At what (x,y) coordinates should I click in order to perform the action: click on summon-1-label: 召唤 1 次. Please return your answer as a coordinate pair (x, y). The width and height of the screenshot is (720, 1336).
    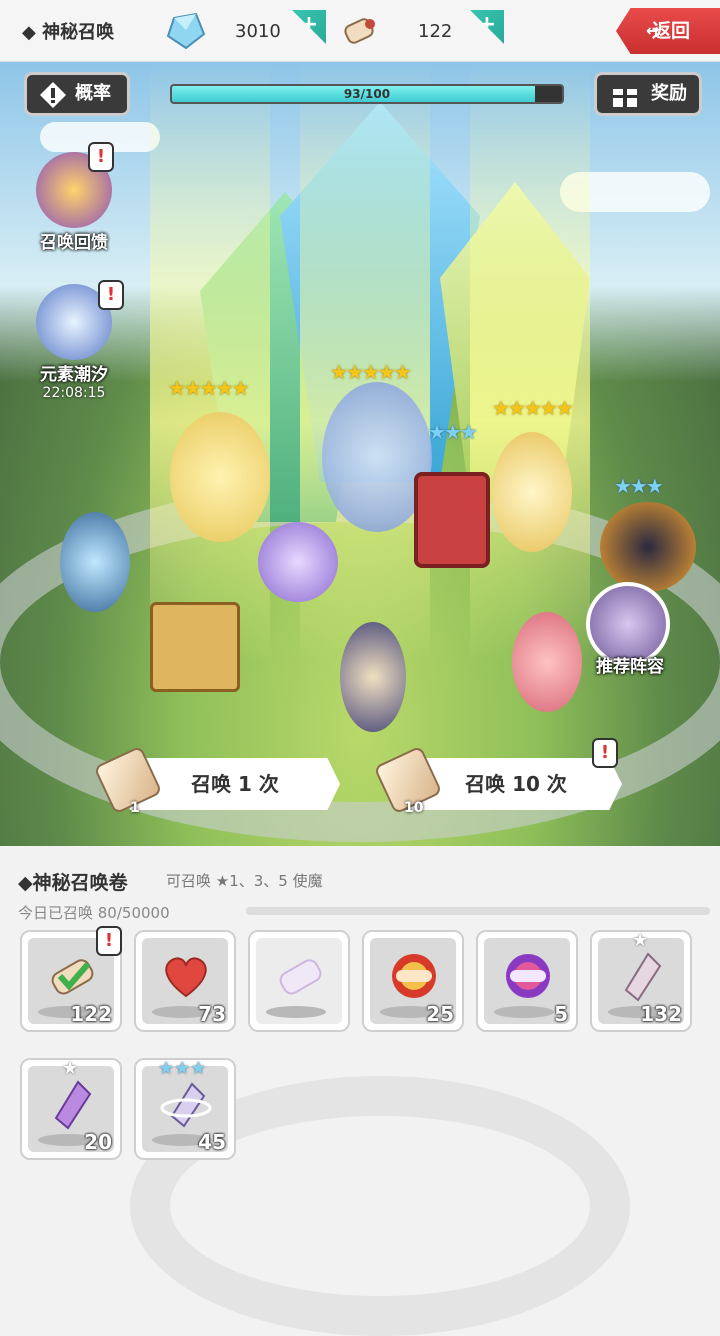
    Looking at the image, I should click on (235, 784).